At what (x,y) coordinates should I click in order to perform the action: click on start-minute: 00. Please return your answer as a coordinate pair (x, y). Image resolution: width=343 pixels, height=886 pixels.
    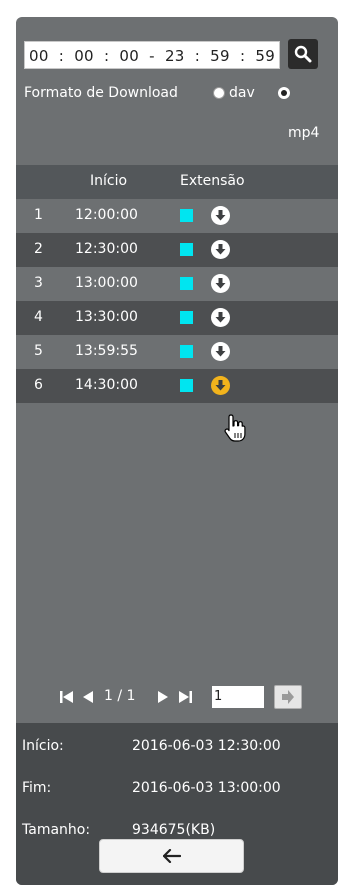
    Looking at the image, I should click on (84, 56).